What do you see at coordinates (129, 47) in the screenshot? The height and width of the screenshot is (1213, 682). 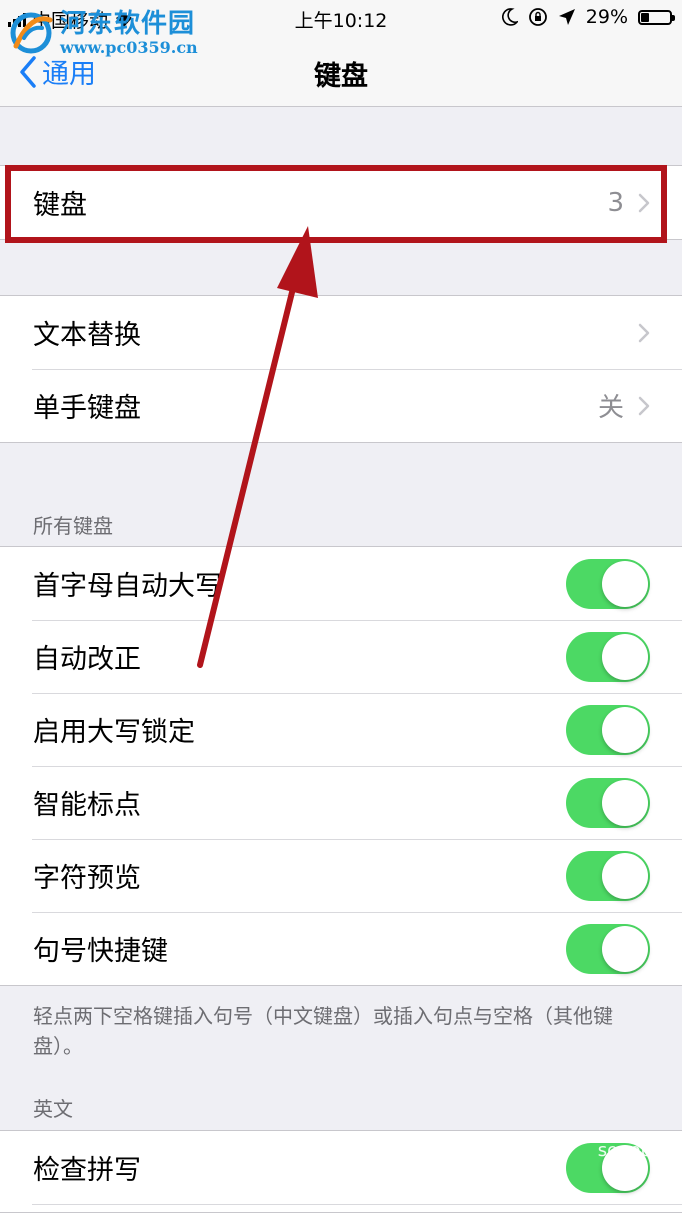 I see `watermark-url: www.pc0359.cn` at bounding box center [129, 47].